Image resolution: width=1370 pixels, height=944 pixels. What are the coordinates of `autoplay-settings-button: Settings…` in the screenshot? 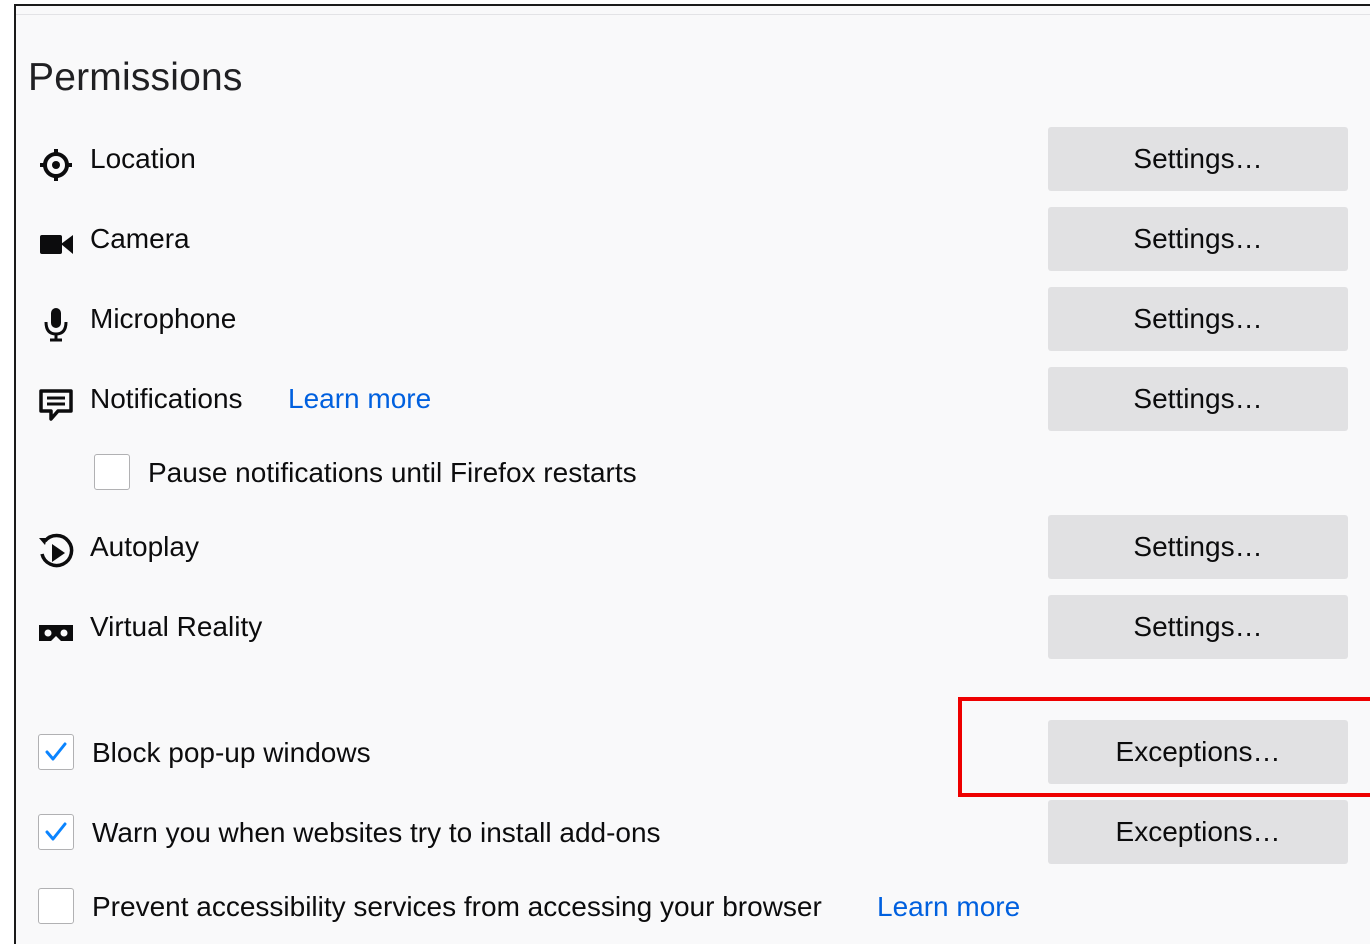 It's located at (1198, 547).